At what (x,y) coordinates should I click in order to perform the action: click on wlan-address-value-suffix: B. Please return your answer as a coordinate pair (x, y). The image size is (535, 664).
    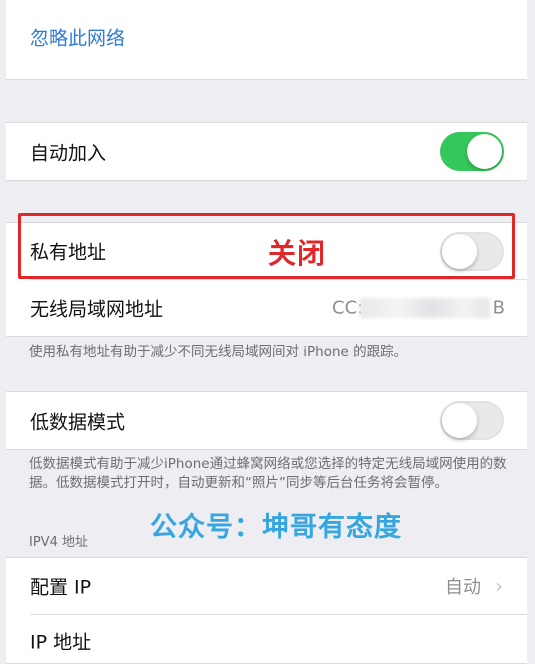
    Looking at the image, I should click on (498, 308).